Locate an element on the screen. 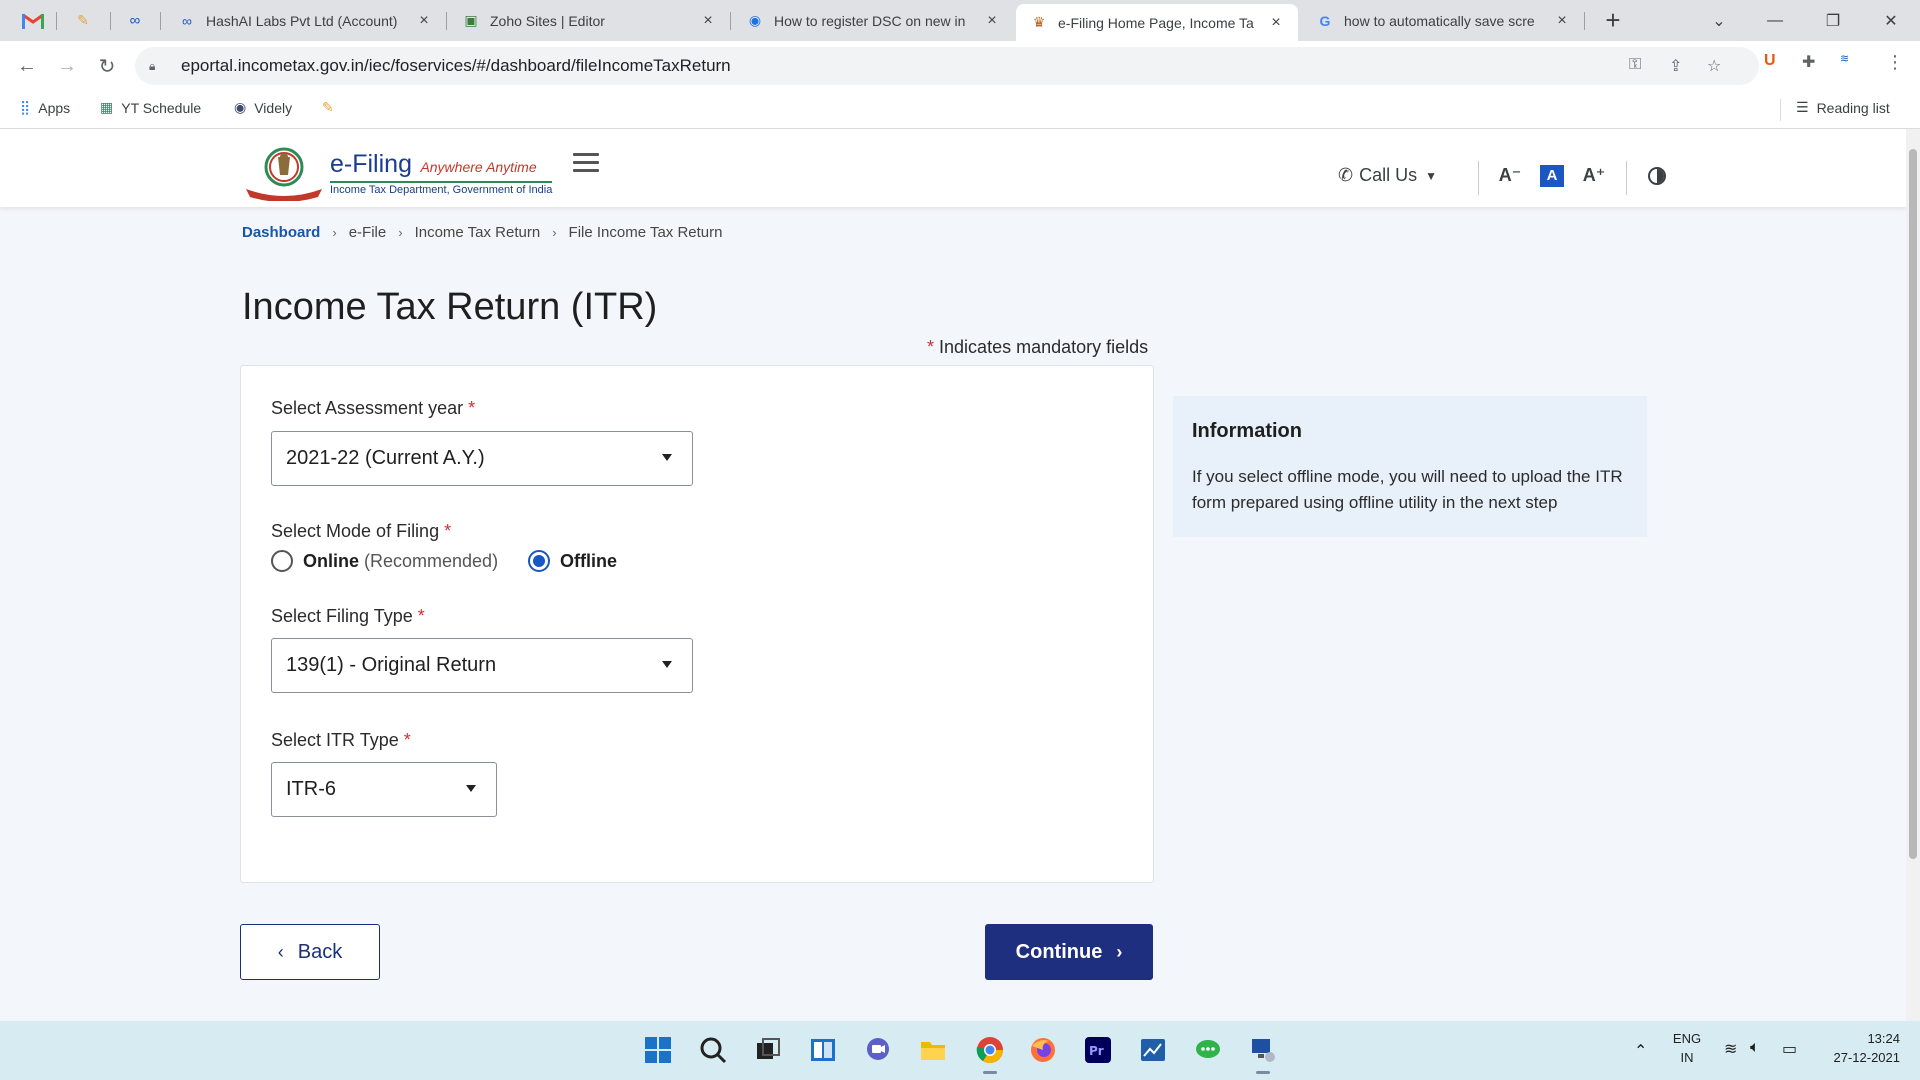  mode-of-filing-label: Select Mode of Filing * is located at coordinates (361, 531).